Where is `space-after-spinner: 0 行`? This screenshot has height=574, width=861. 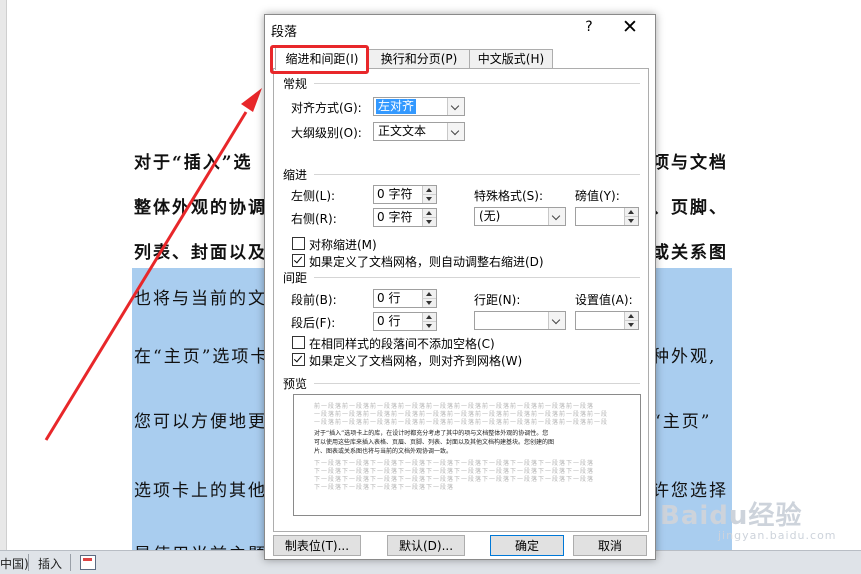 space-after-spinner: 0 行 is located at coordinates (405, 321).